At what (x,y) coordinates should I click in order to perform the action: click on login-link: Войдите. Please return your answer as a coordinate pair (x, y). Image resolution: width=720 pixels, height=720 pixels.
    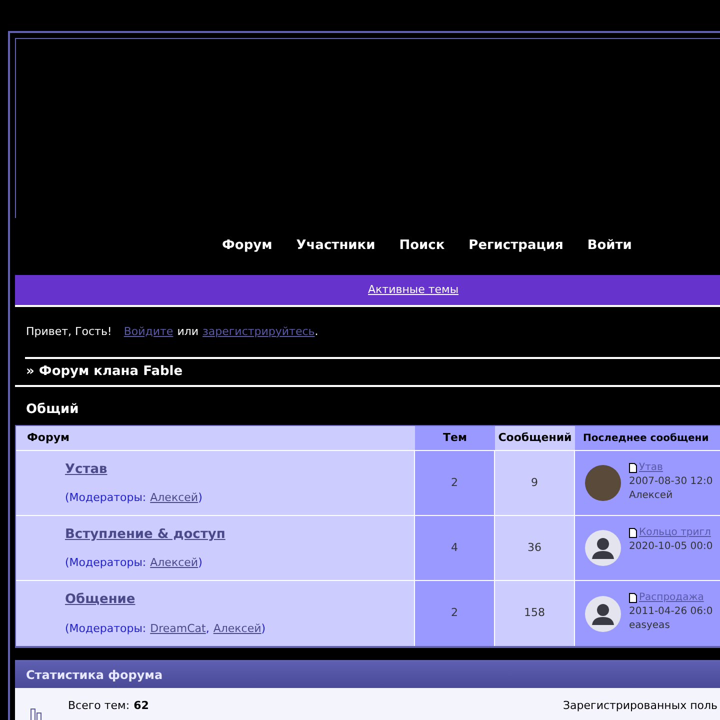
    Looking at the image, I should click on (149, 332).